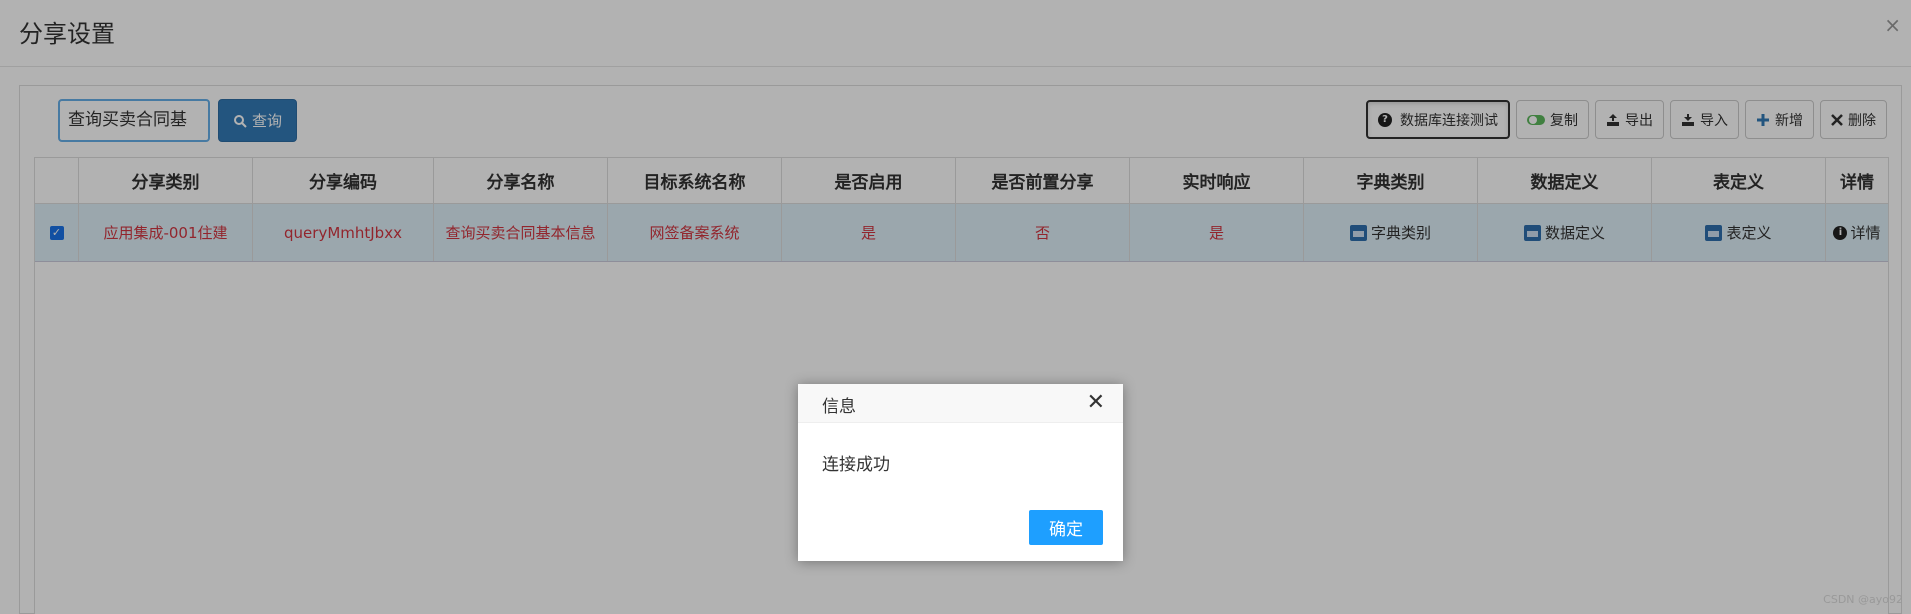 The height and width of the screenshot is (614, 1911). Describe the element at coordinates (1863, 599) in the screenshot. I see `watermark: CSDN @ayo92` at that location.